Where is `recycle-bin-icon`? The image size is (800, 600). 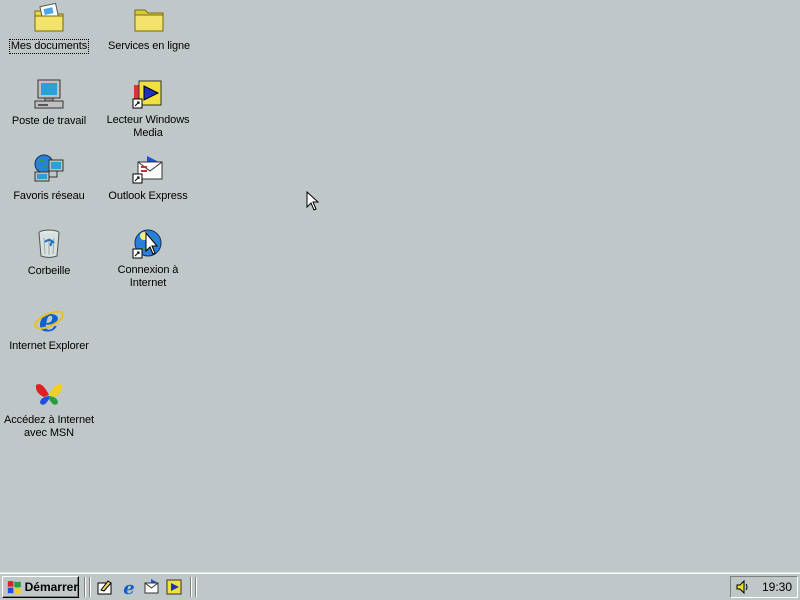
recycle-bin-icon is located at coordinates (49, 243).